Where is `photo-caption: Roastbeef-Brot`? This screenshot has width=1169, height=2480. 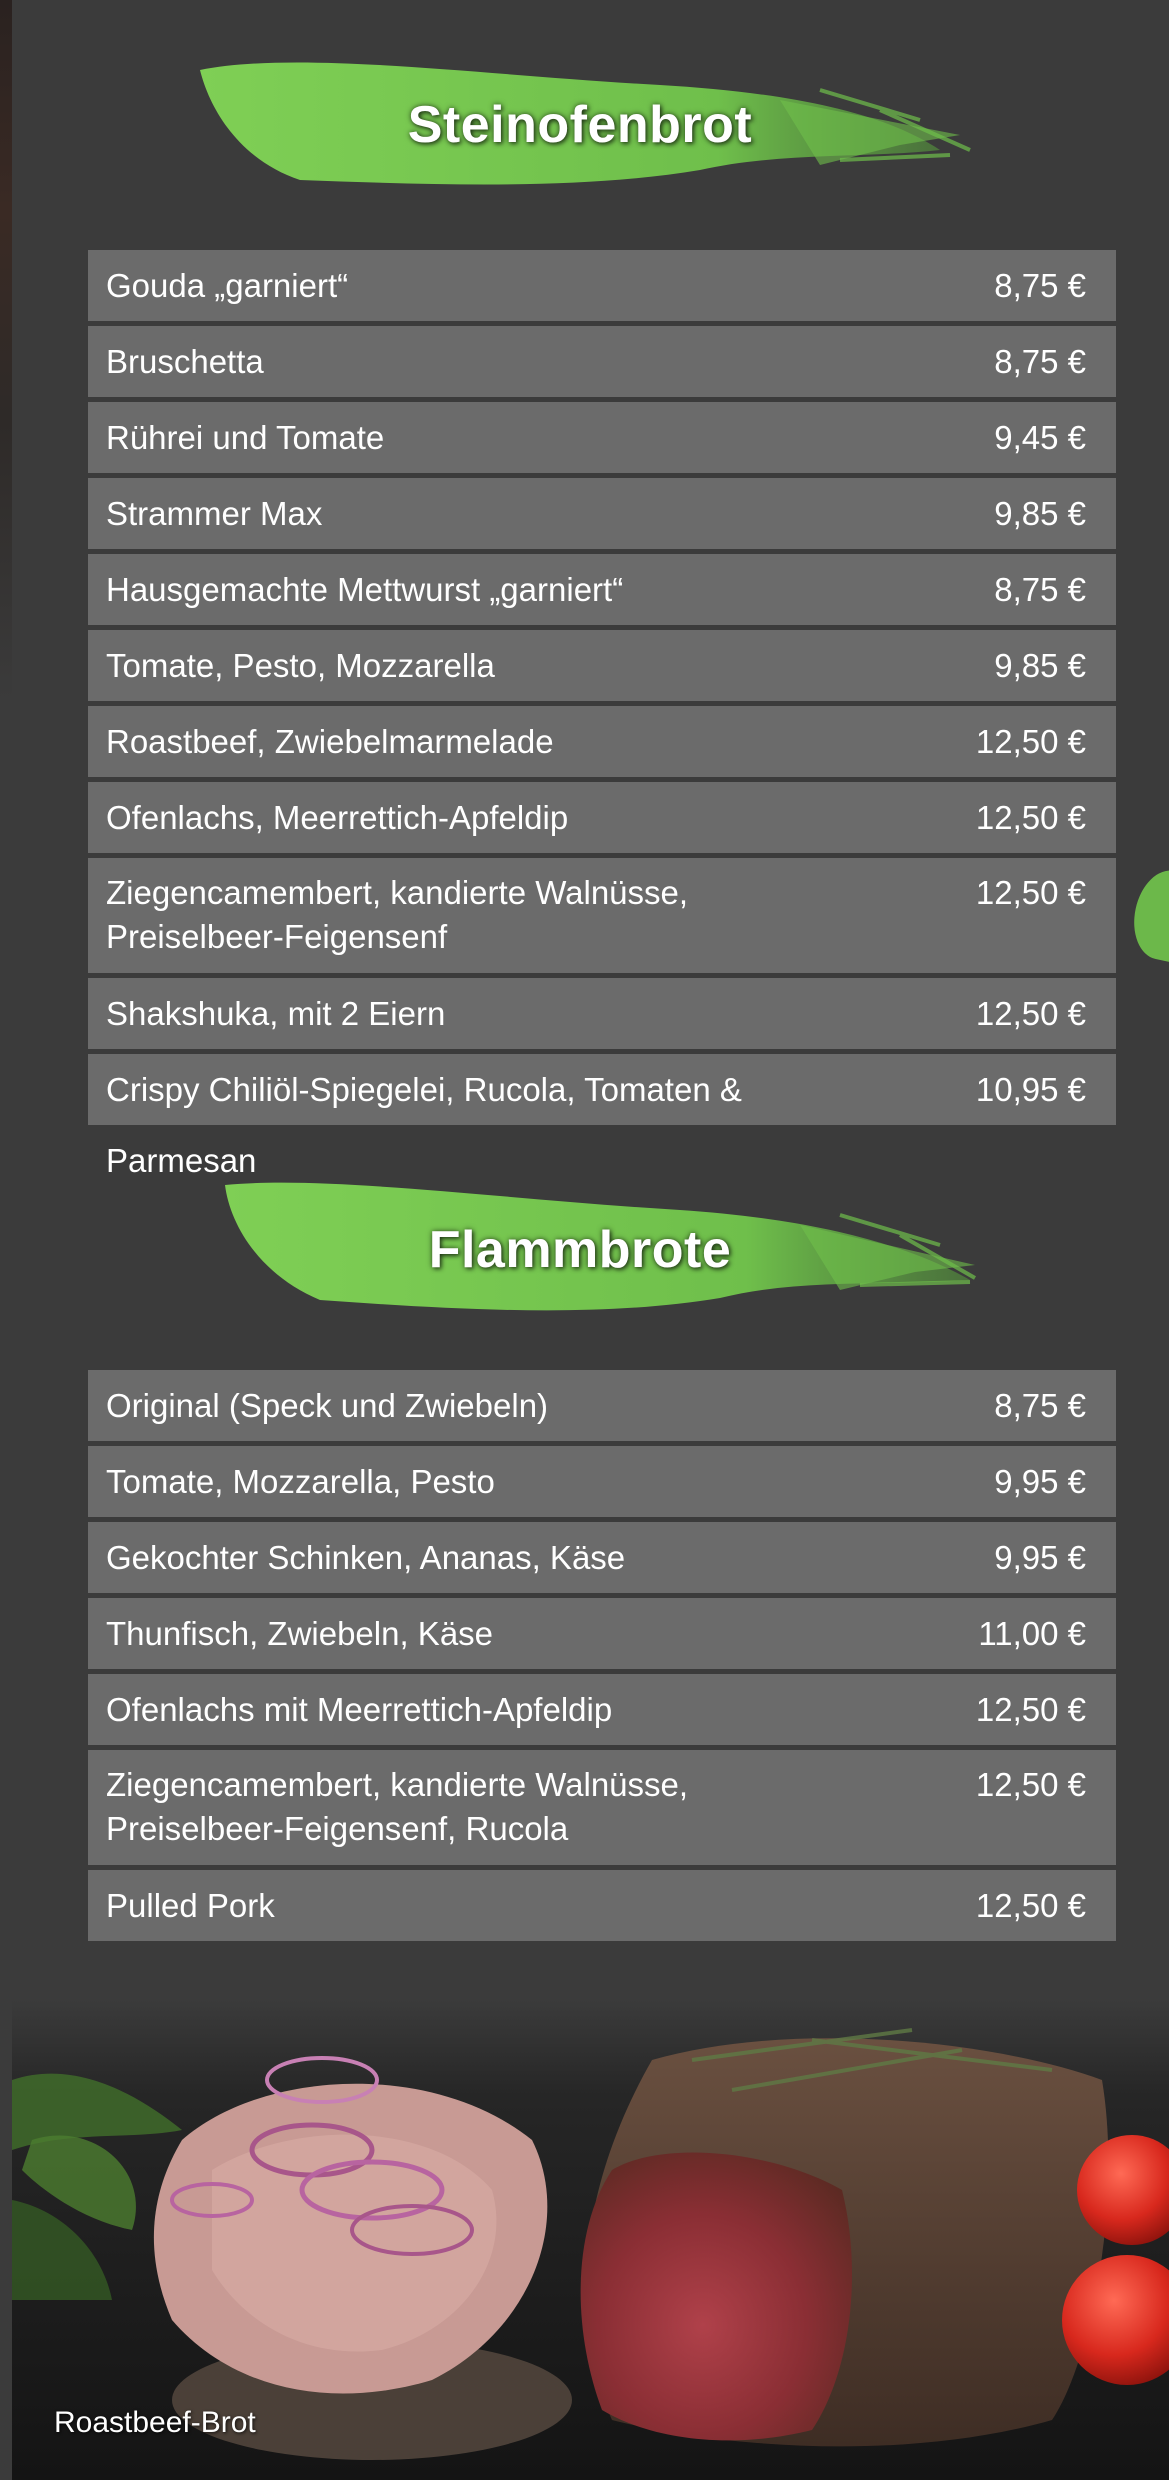 photo-caption: Roastbeef-Brot is located at coordinates (155, 2422).